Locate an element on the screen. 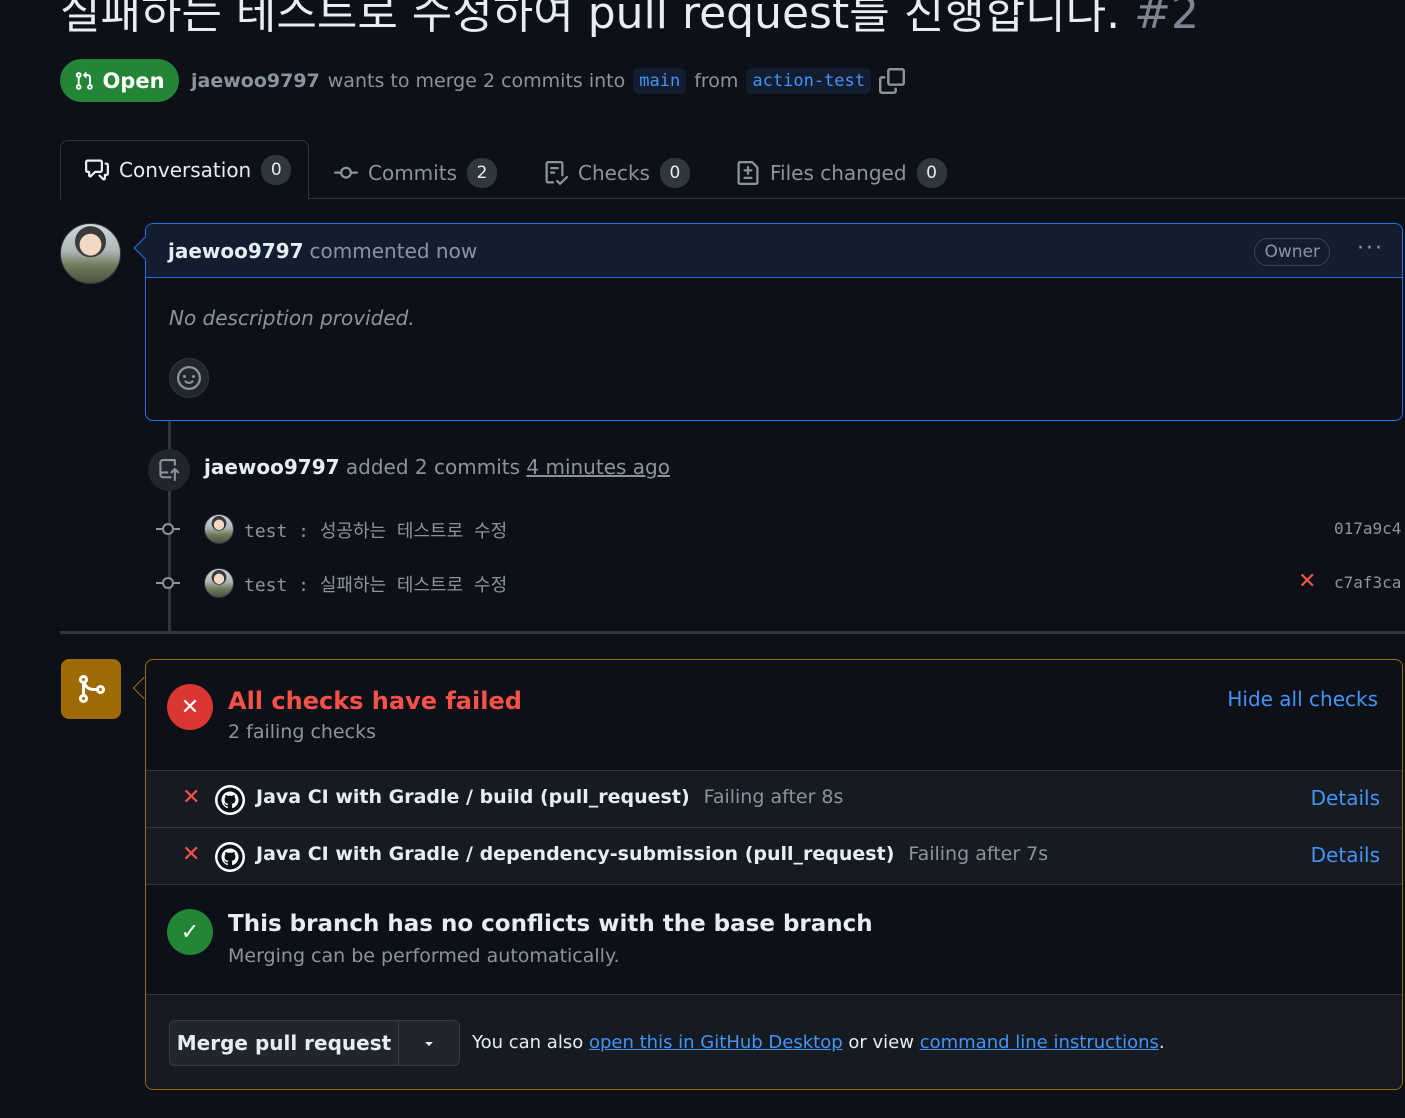  state-badge: Open is located at coordinates (119, 80).